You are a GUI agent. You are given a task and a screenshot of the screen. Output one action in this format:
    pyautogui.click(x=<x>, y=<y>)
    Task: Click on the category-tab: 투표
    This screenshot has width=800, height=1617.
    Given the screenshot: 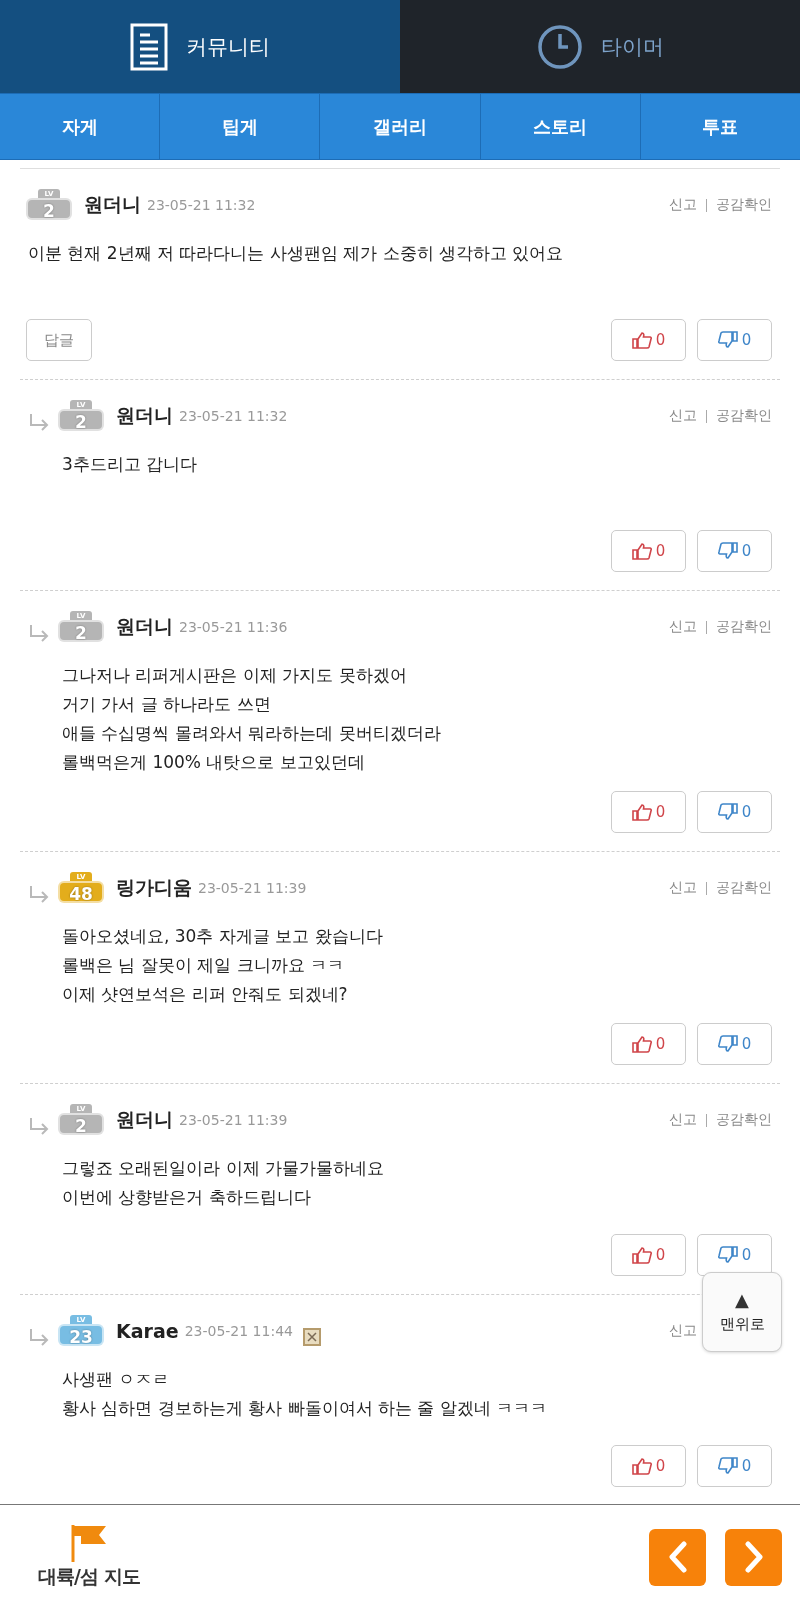 What is the action you would take?
    pyautogui.click(x=720, y=126)
    